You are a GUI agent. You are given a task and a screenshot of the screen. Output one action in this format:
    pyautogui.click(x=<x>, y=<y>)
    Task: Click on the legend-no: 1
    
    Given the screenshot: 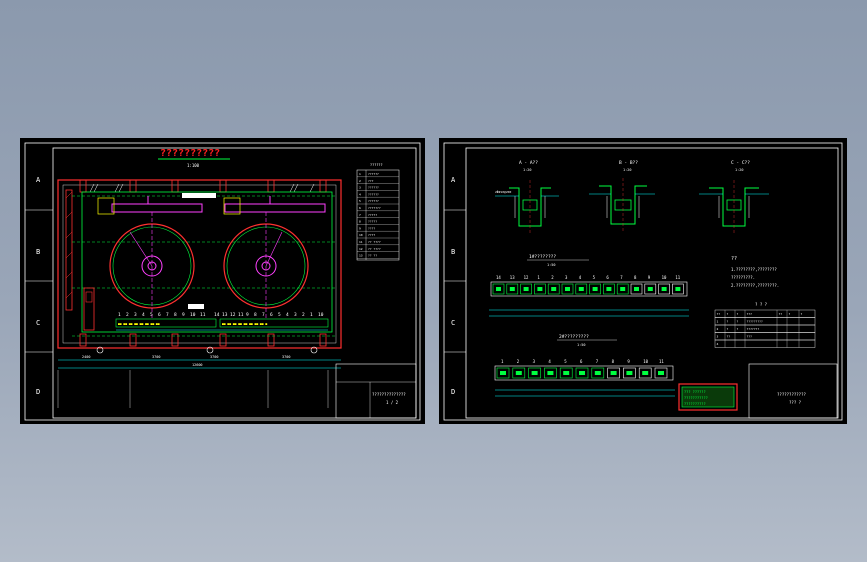 What is the action you would take?
    pyautogui.click(x=360, y=174)
    